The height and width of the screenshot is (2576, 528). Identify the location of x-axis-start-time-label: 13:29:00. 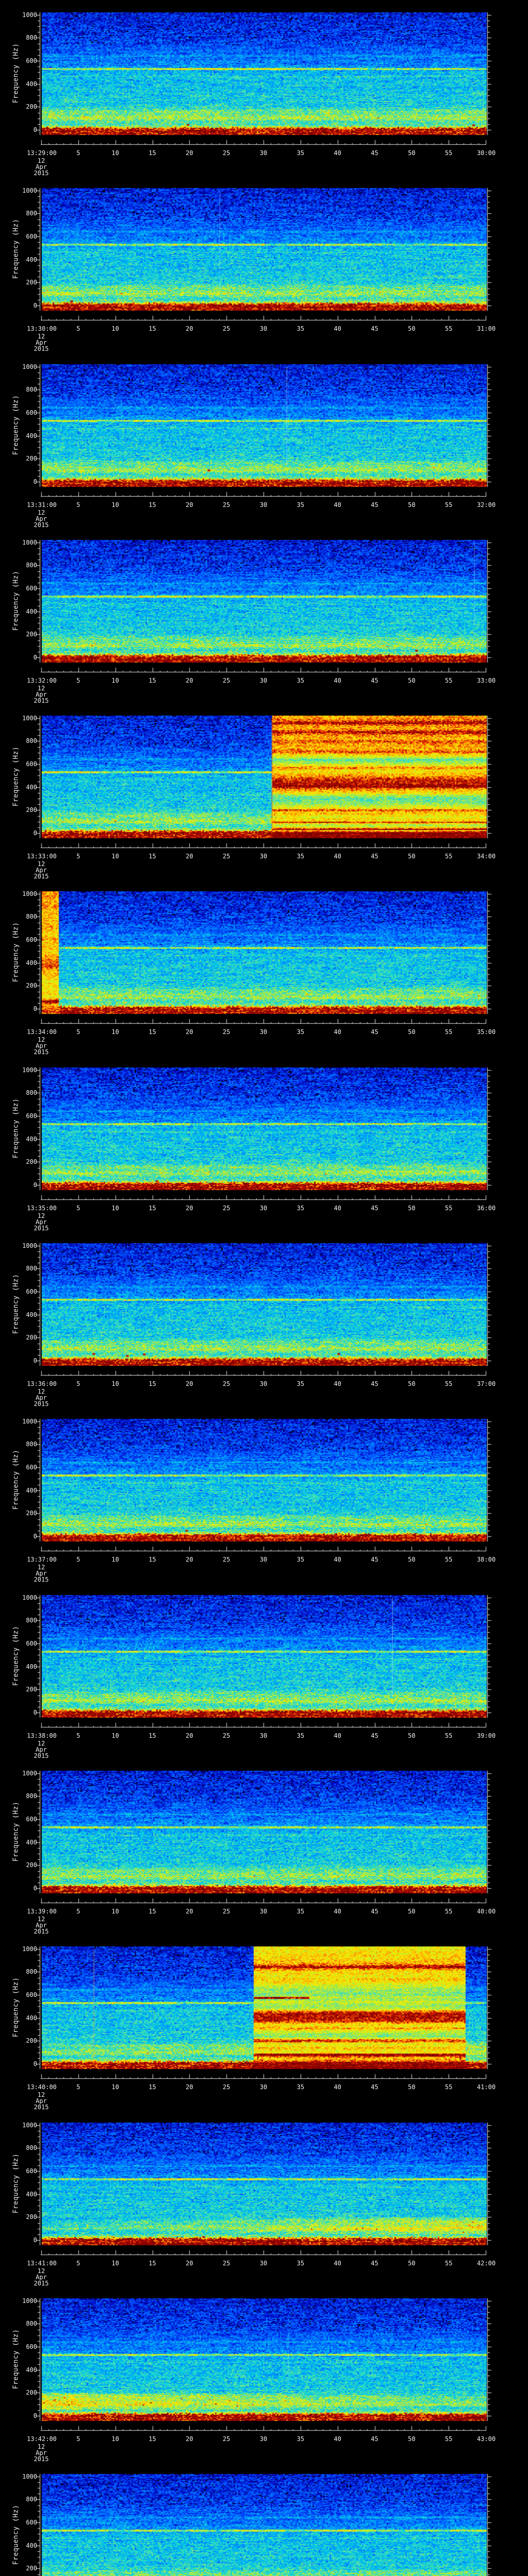
(42, 153).